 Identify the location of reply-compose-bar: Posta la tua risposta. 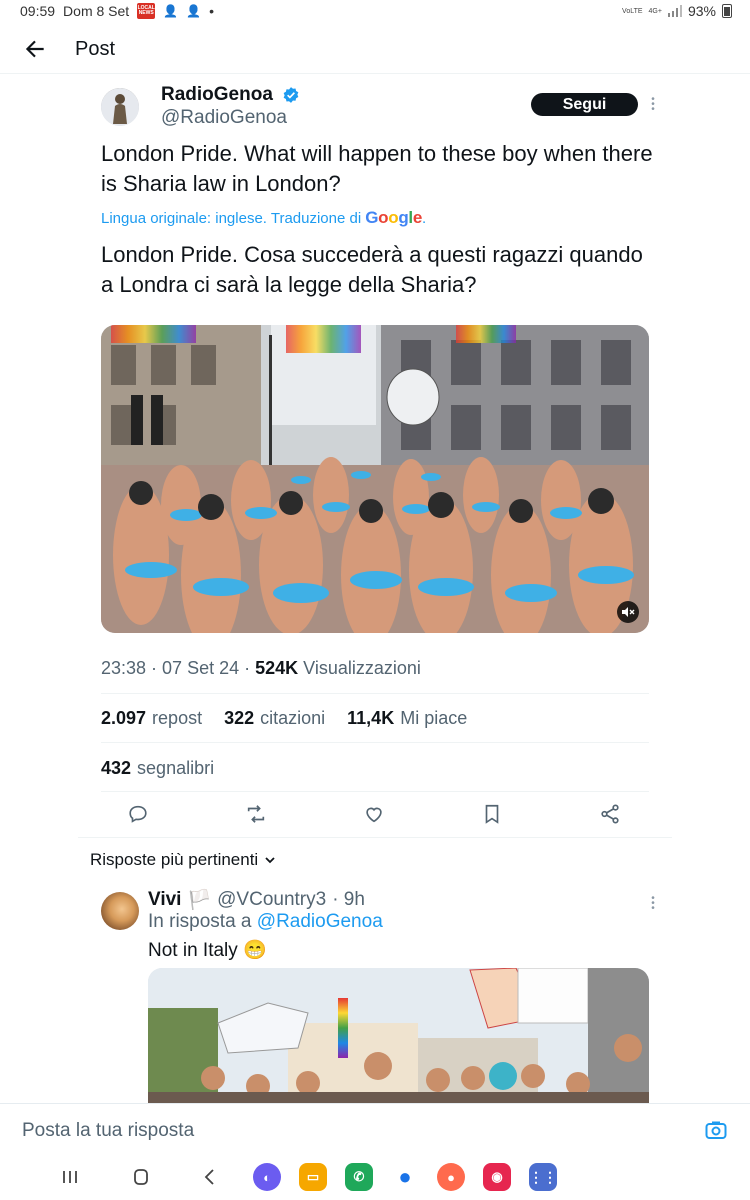
(375, 1128).